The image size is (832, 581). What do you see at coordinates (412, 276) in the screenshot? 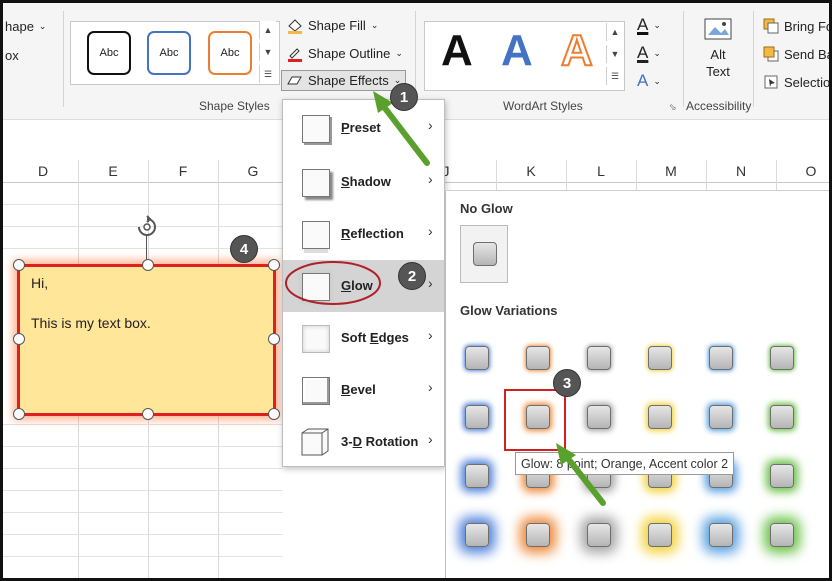
I see `callout-badge-2: 2` at bounding box center [412, 276].